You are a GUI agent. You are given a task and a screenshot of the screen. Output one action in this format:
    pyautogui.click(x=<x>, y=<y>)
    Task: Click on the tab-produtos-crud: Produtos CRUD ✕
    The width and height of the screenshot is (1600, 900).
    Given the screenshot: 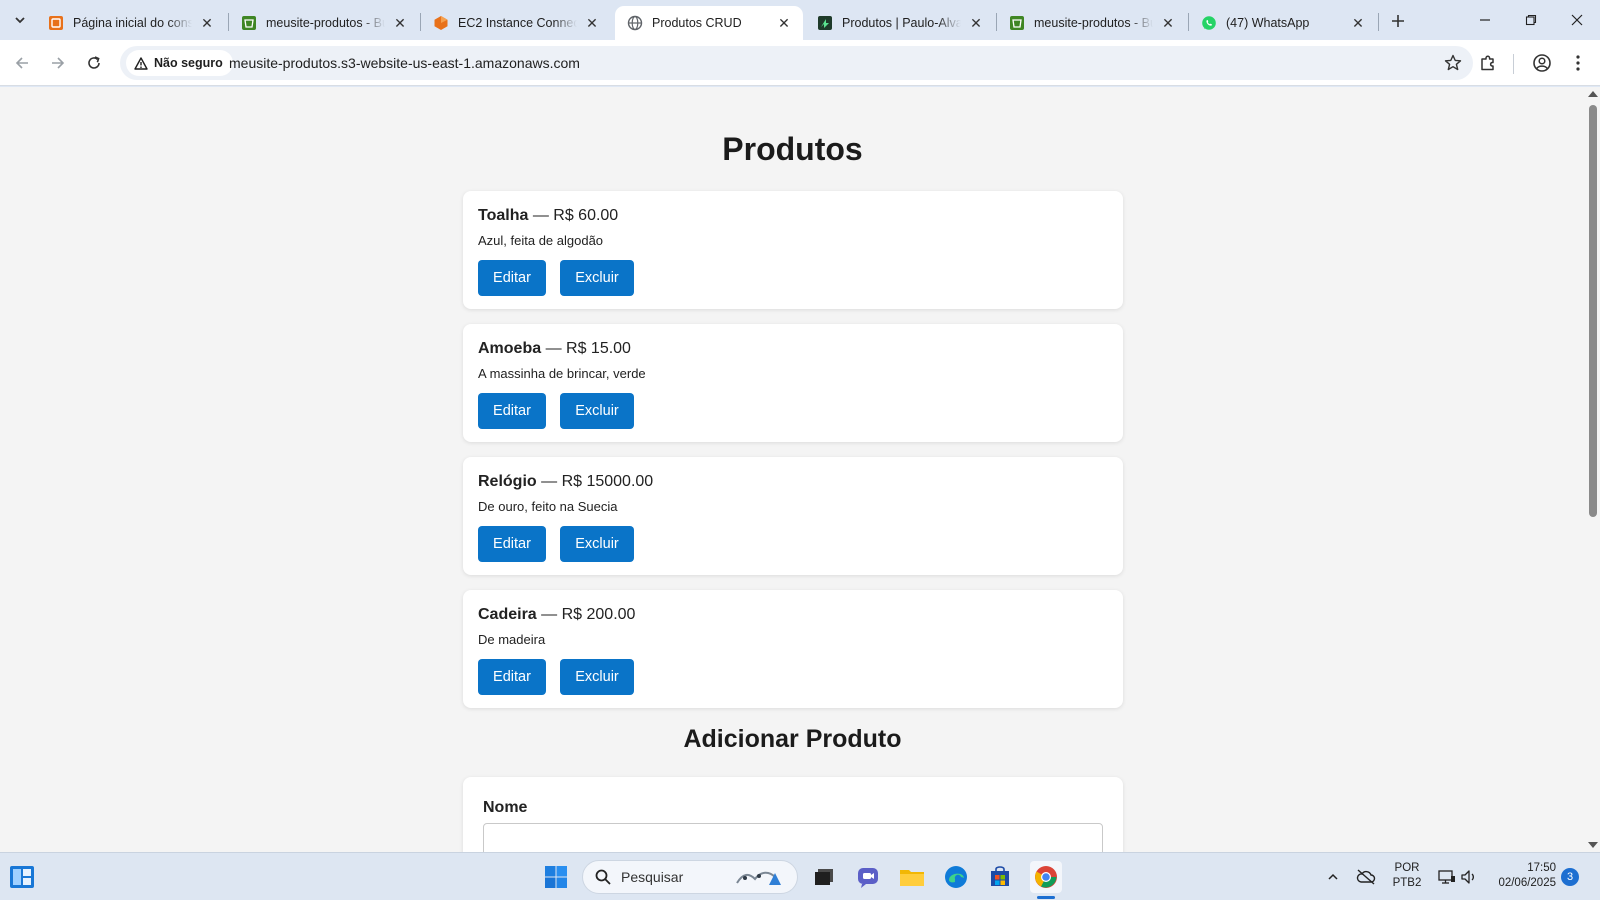 What is the action you would take?
    pyautogui.click(x=709, y=23)
    